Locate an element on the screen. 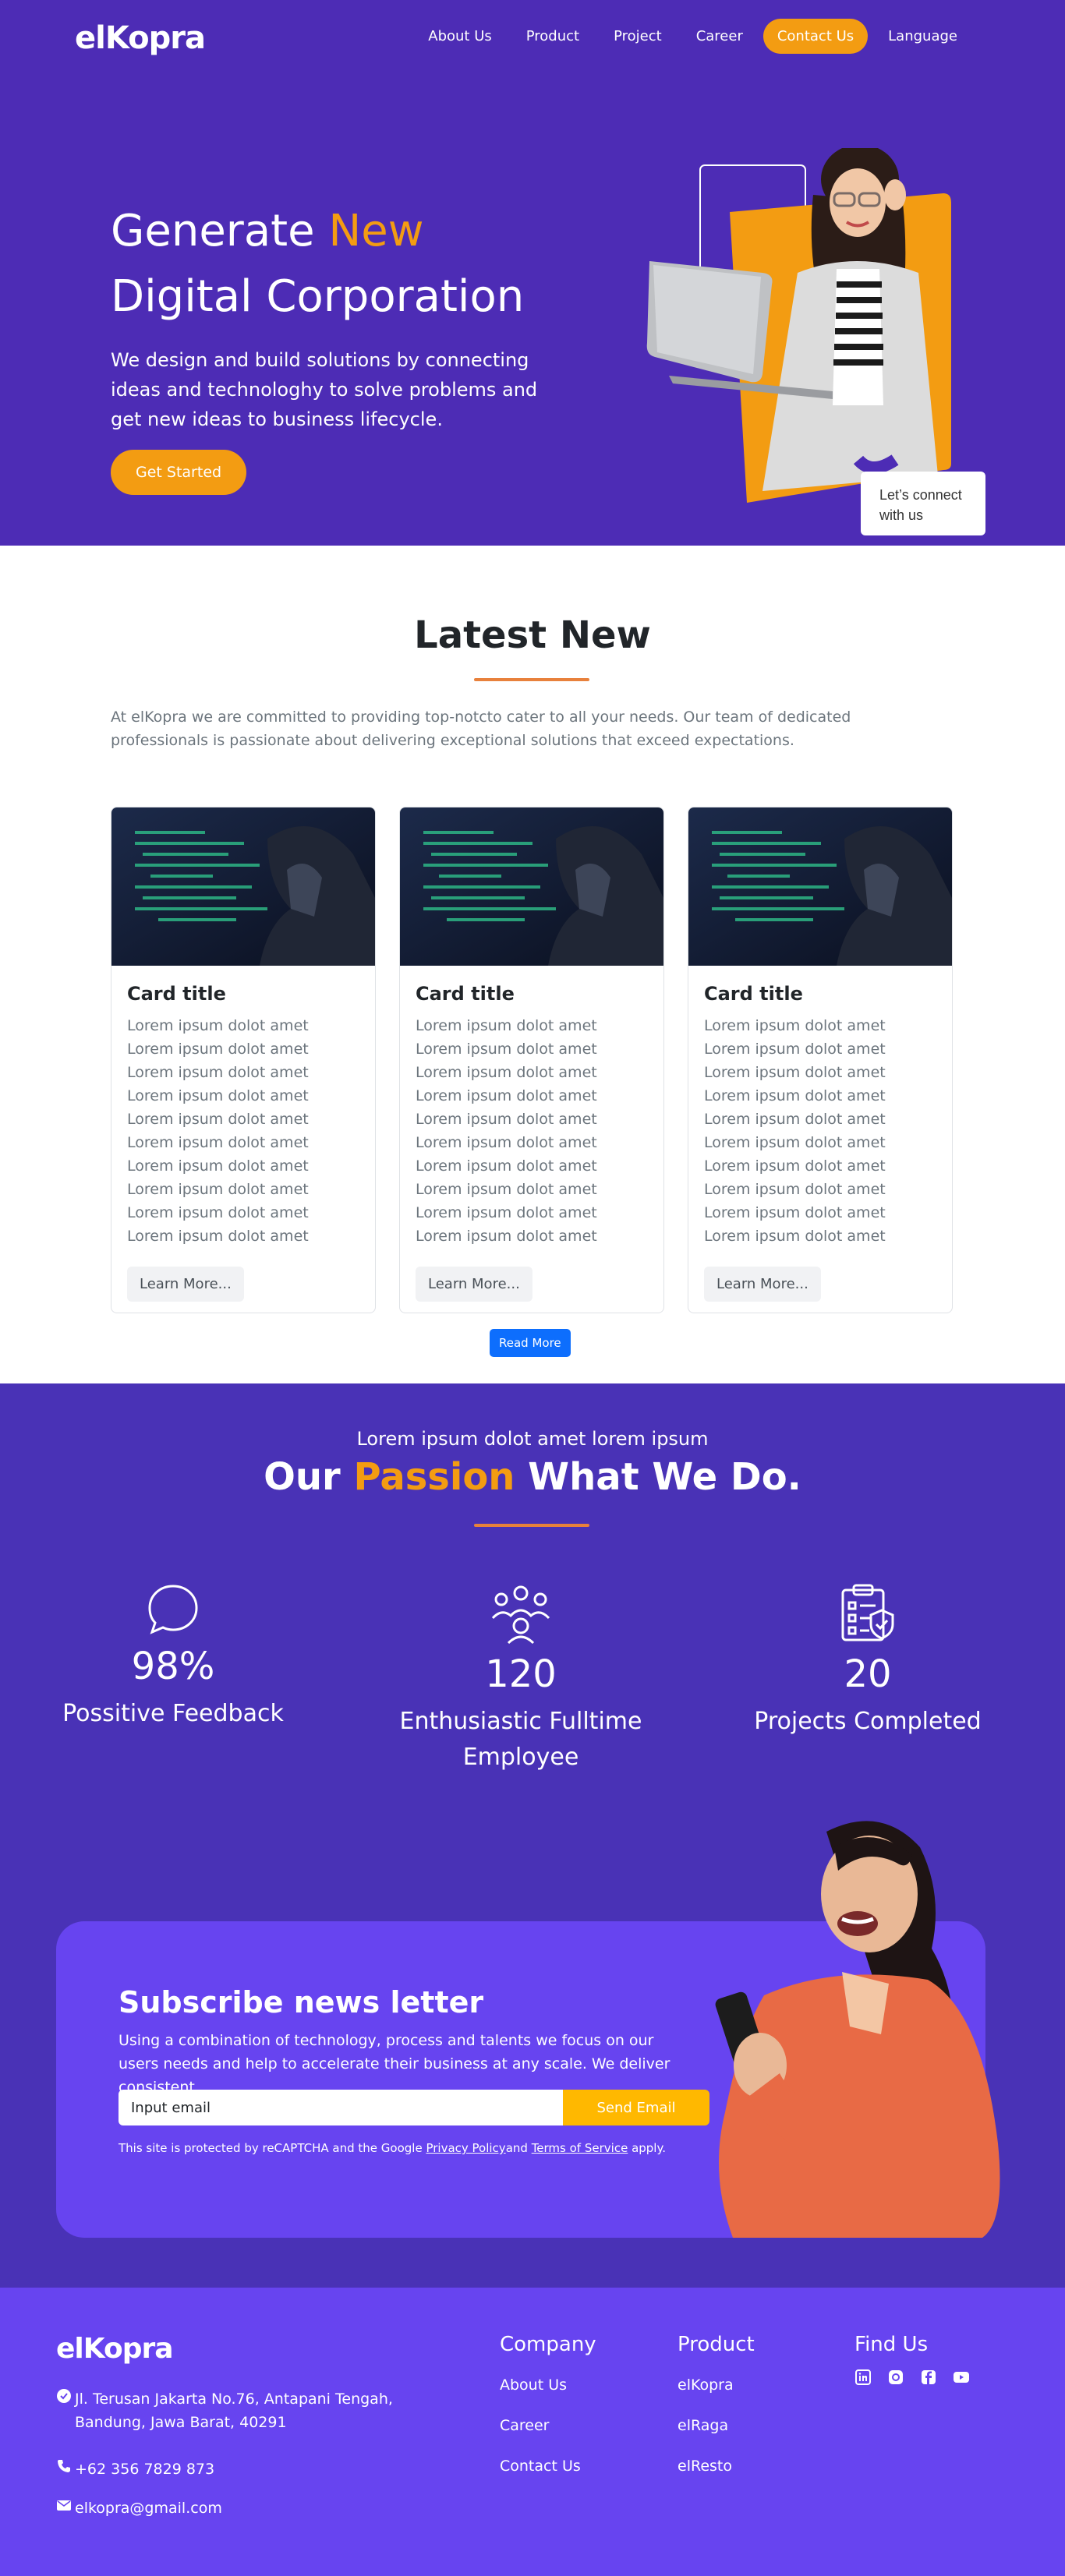  nav-item-about-us: About Us is located at coordinates (460, 36).